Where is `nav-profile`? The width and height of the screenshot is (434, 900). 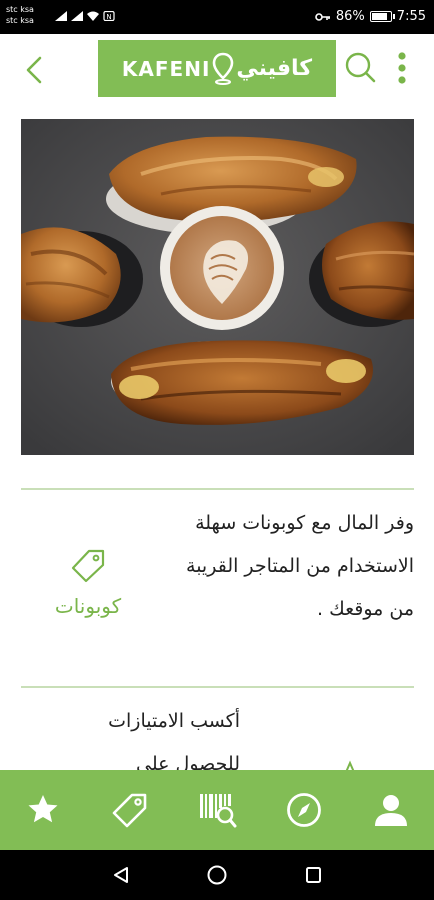 nav-profile is located at coordinates (391, 810).